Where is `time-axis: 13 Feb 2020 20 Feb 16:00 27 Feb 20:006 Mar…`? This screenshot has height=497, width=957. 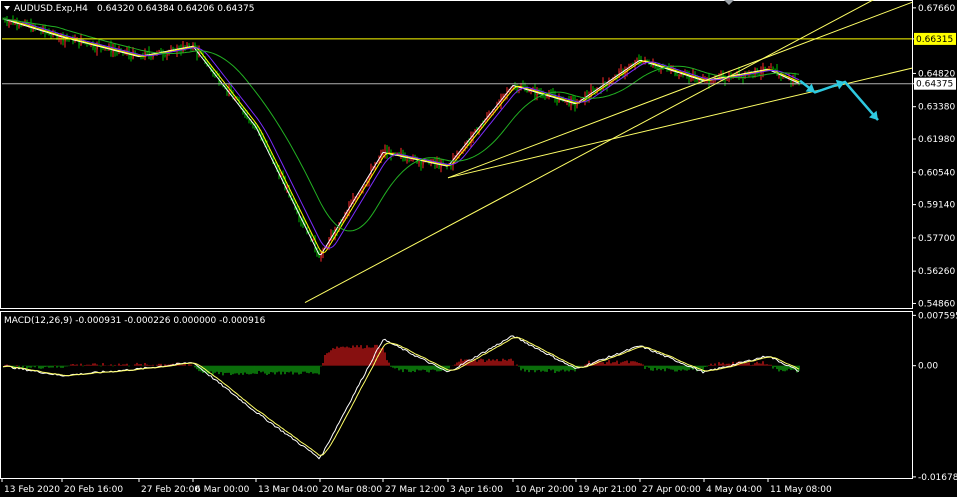
time-axis: 13 Feb 2020 20 Feb 16:00 27 Feb 20:006 Mar… is located at coordinates (416, 486).